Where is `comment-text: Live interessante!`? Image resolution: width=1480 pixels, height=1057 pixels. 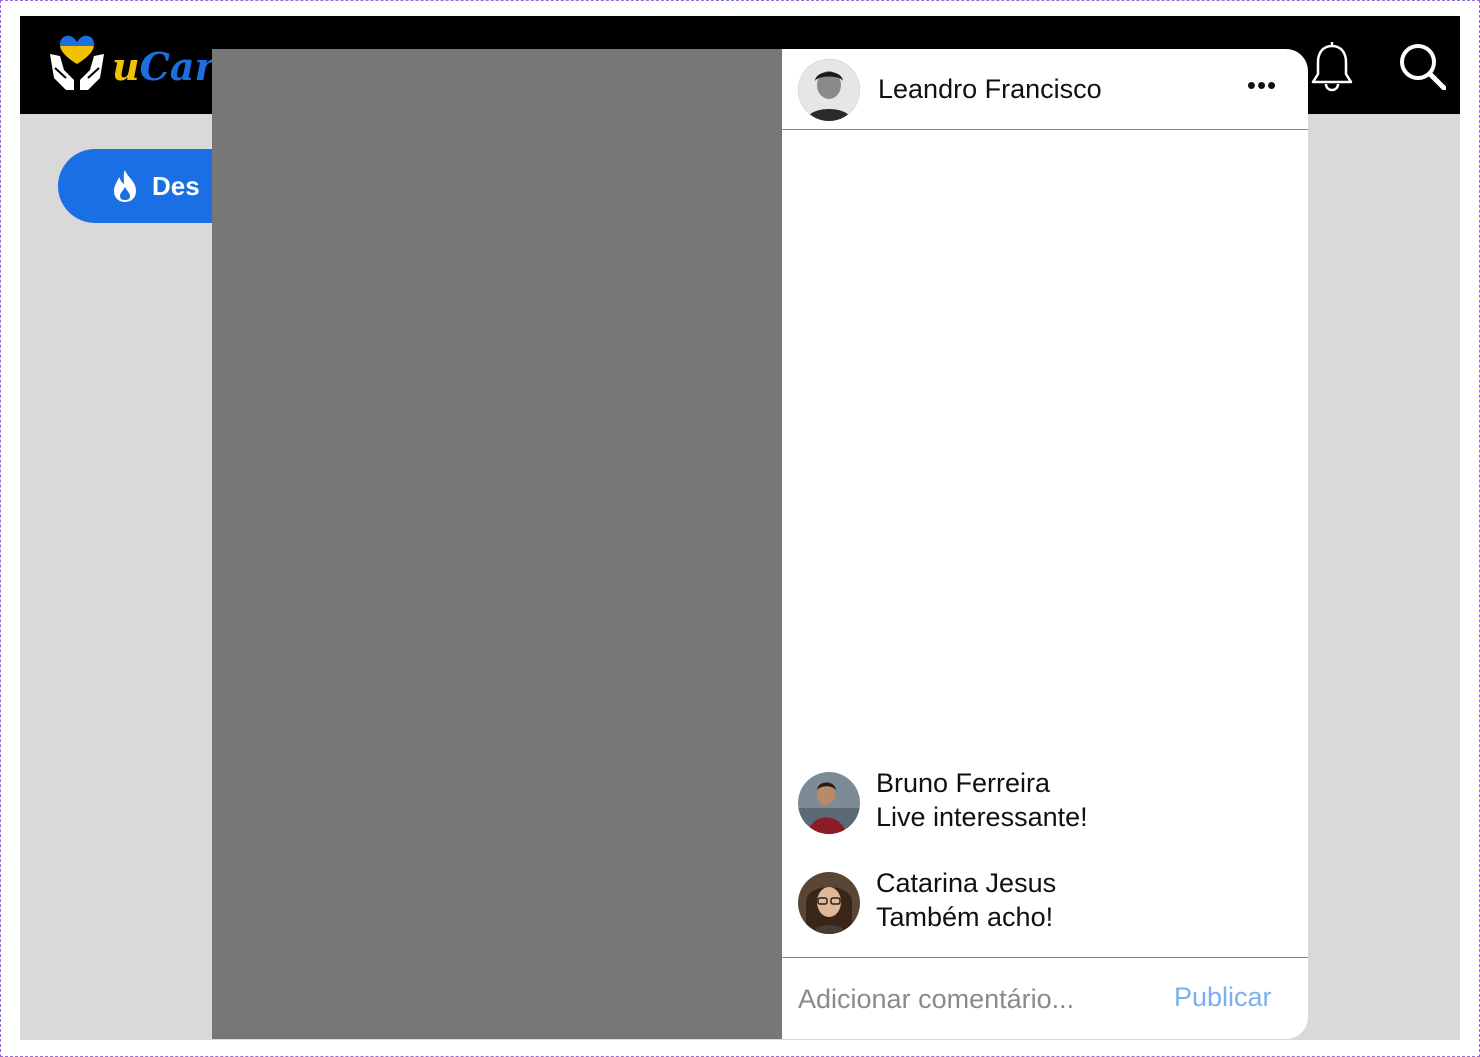 comment-text: Live interessante! is located at coordinates (982, 817).